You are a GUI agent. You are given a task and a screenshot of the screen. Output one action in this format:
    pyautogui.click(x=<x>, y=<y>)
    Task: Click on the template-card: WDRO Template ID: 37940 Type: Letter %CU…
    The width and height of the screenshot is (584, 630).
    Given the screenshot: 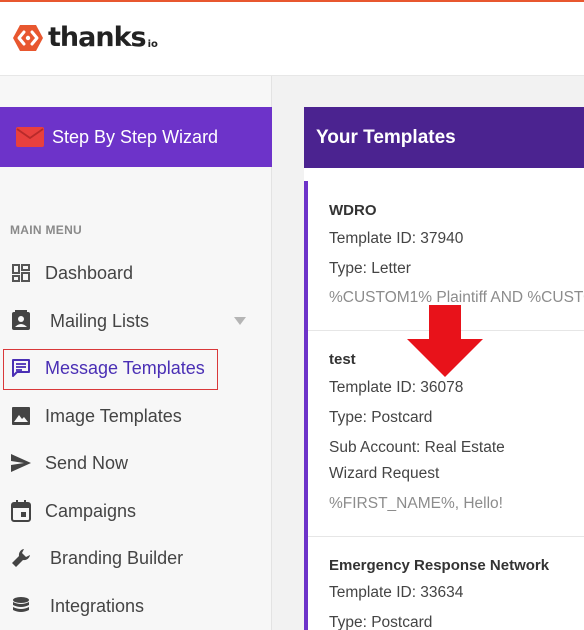 What is the action you would take?
    pyautogui.click(x=446, y=256)
    